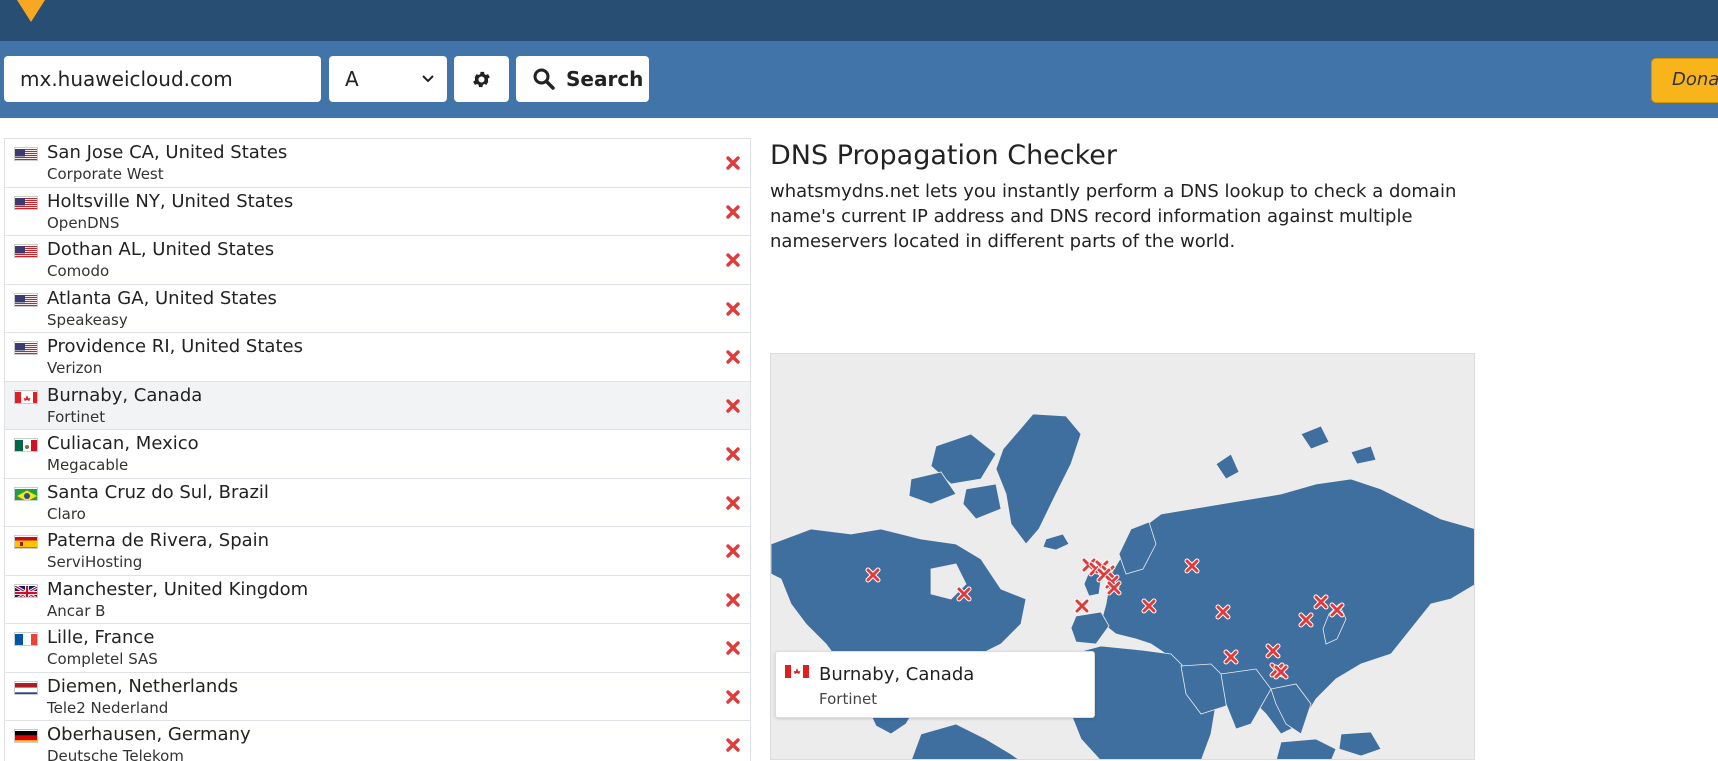 Image resolution: width=1718 pixels, height=761 pixels. Describe the element at coordinates (848, 699) in the screenshot. I see `tooltip-provider: Fortinet` at that location.